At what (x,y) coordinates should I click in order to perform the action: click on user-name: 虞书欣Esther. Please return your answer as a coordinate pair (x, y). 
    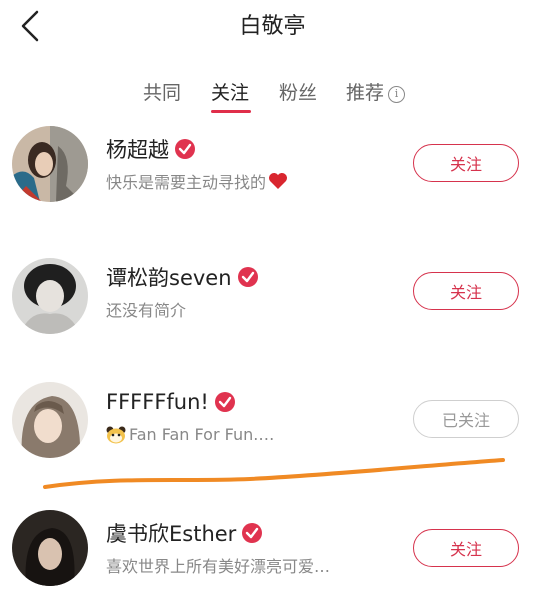
    Looking at the image, I should click on (184, 533).